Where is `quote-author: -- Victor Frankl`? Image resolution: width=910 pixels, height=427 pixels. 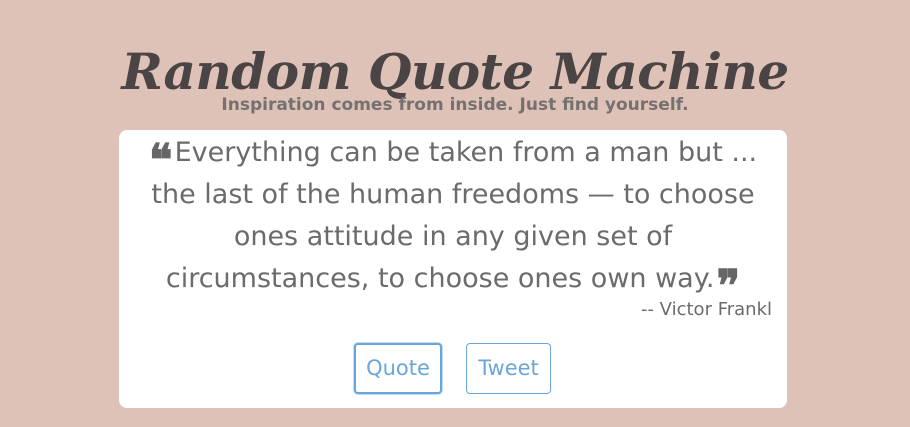
quote-author: -- Victor Frankl is located at coordinates (706, 309).